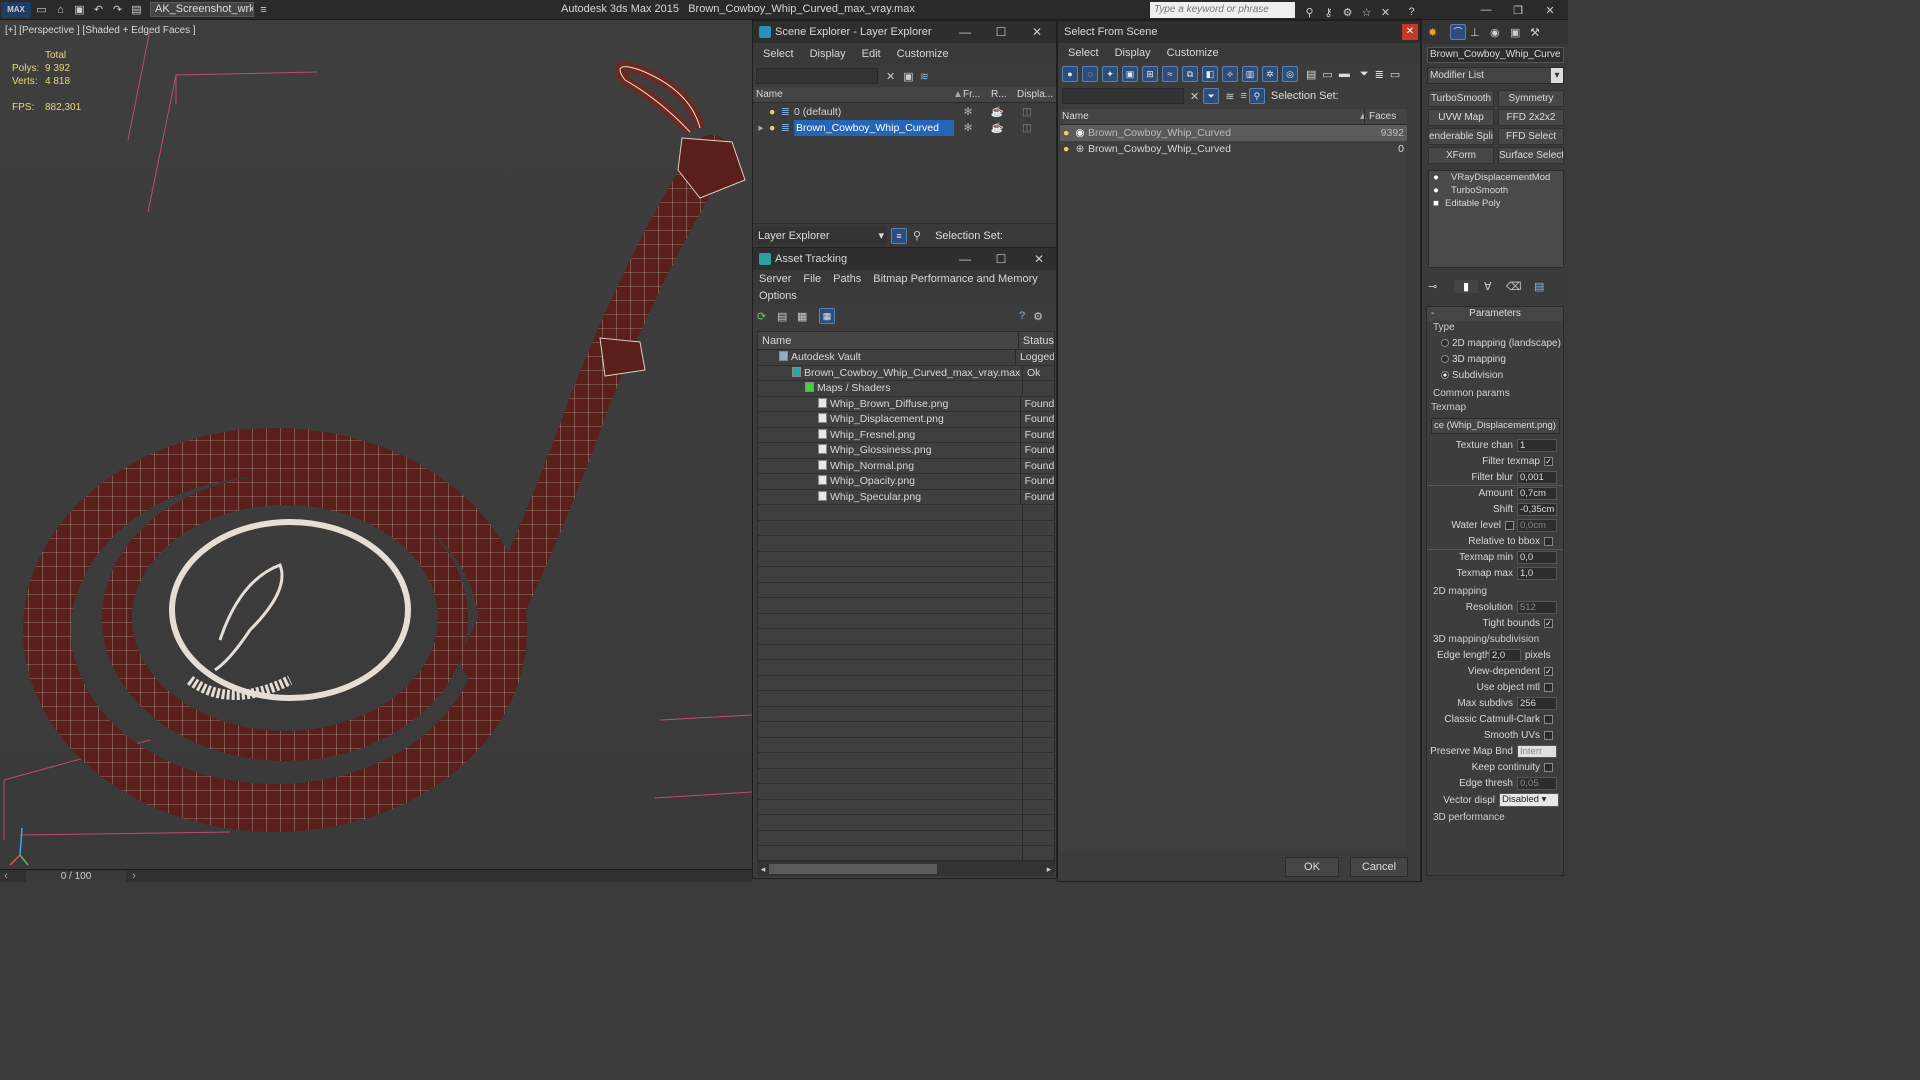 The height and width of the screenshot is (1080, 1920). Describe the element at coordinates (1537, 493) in the screenshot. I see `param-spinner: 0,7cm` at that location.